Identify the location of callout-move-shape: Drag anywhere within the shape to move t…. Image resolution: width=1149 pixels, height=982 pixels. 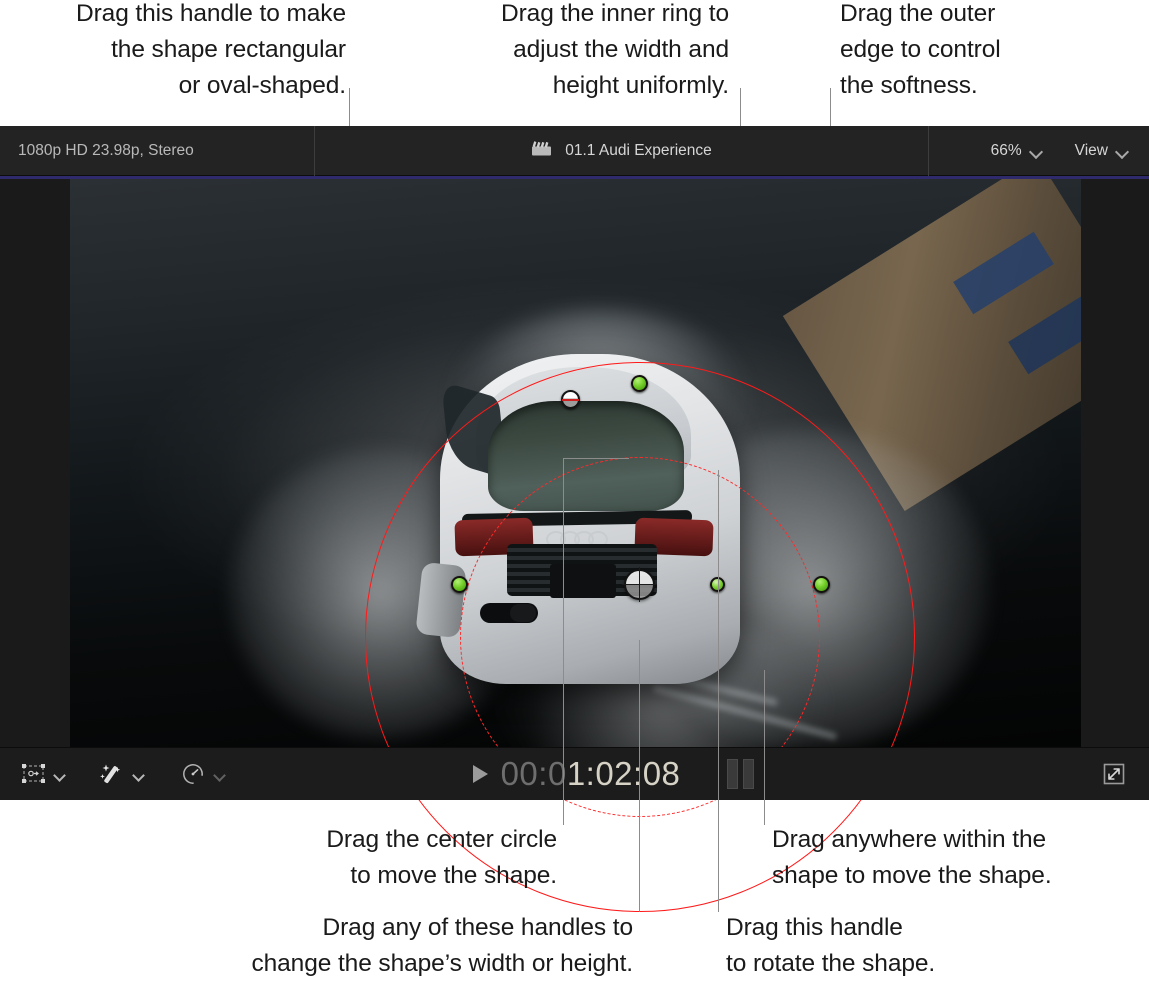
(912, 857).